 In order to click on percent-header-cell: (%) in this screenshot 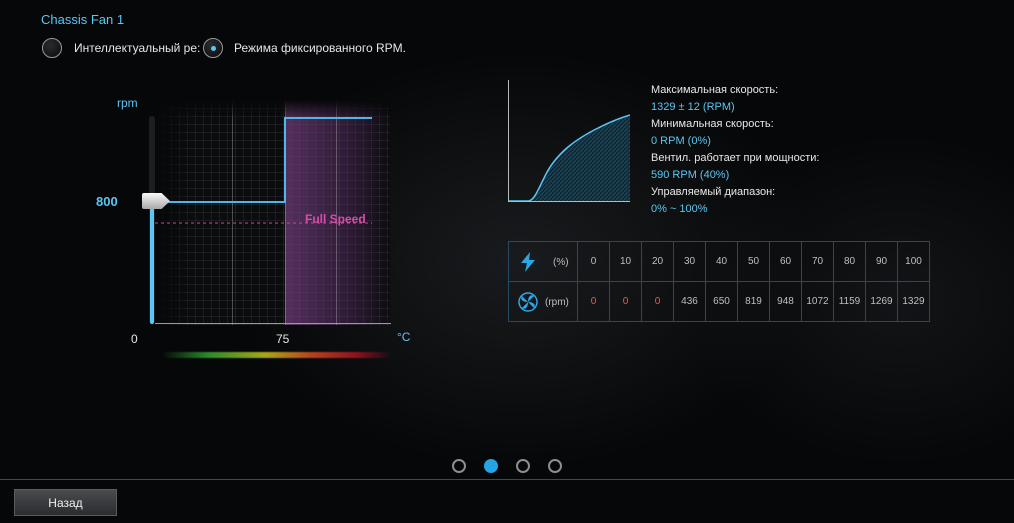, I will do `click(543, 261)`.